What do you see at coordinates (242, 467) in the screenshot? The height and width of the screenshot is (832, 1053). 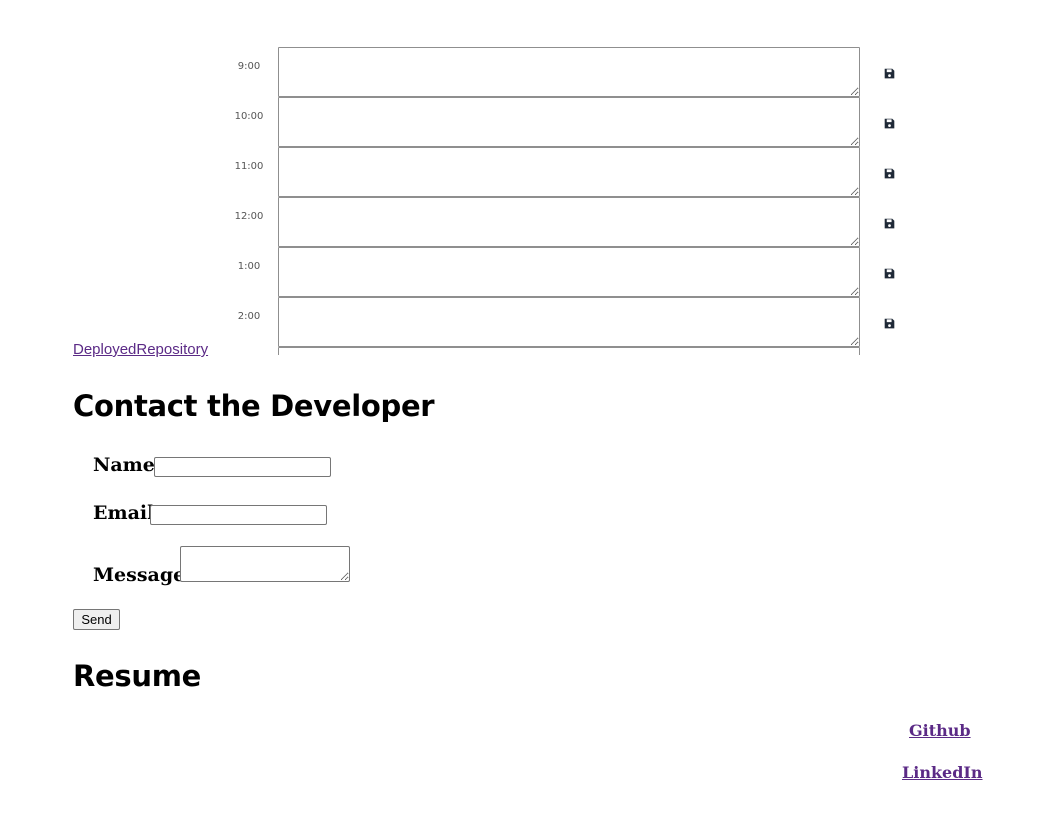 I see `name-input` at bounding box center [242, 467].